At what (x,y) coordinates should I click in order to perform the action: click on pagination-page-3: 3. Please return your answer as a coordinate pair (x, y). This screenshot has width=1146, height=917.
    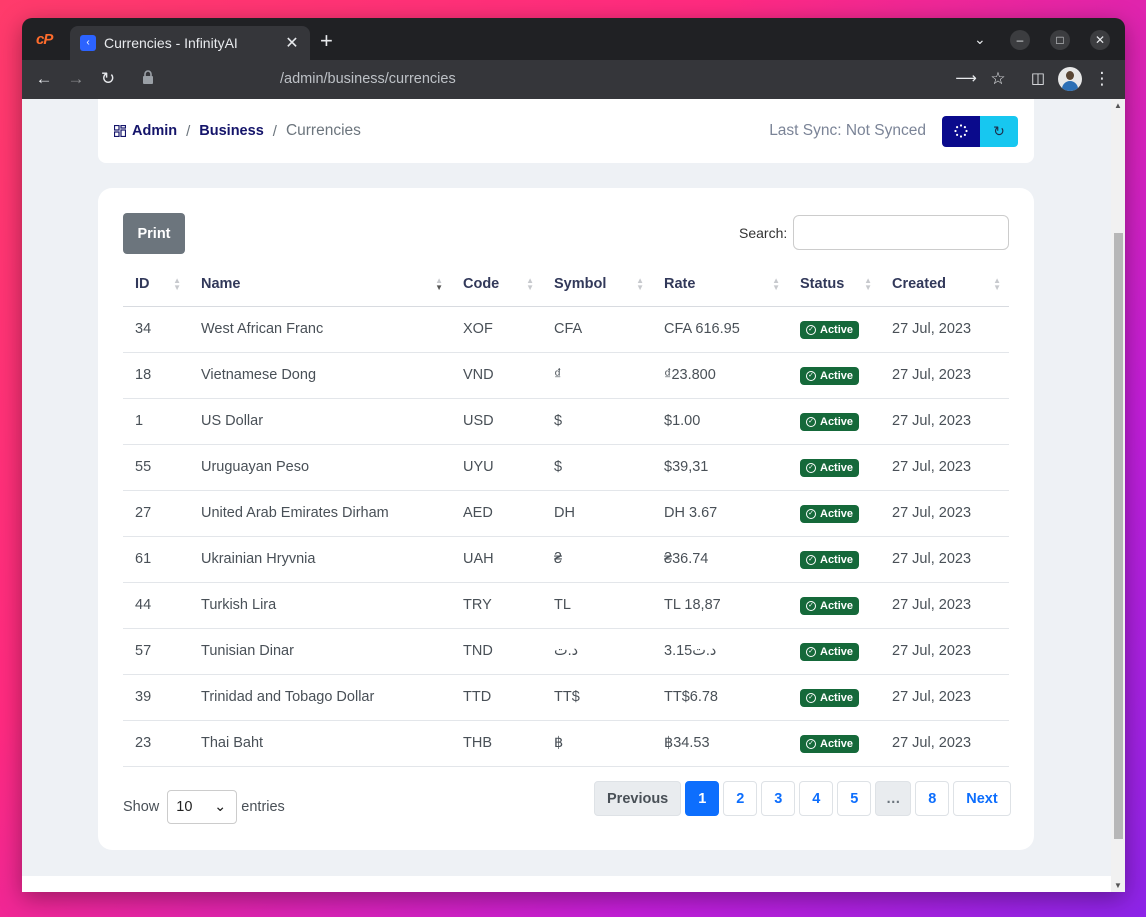
    Looking at the image, I should click on (778, 798).